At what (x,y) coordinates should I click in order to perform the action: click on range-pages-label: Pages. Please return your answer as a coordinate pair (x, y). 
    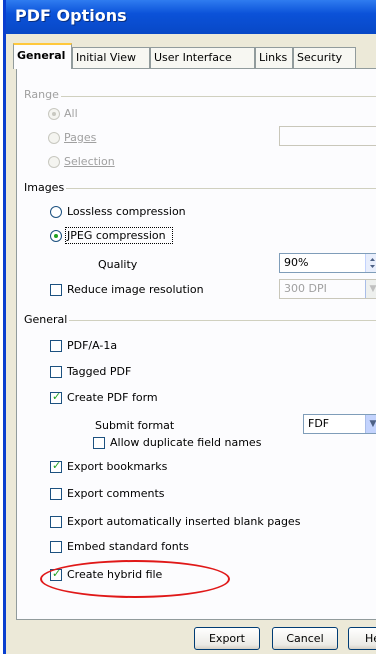
    Looking at the image, I should click on (80, 137).